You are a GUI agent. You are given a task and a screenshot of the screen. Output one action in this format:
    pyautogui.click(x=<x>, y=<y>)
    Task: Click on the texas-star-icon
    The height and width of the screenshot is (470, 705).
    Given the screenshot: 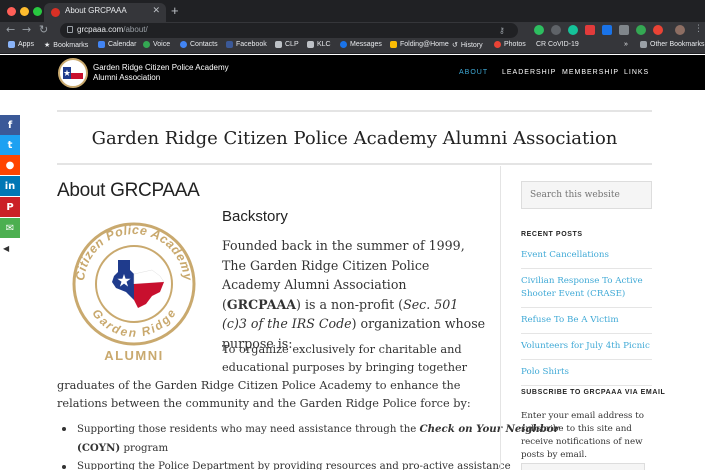 What is the action you would take?
    pyautogui.click(x=73, y=73)
    